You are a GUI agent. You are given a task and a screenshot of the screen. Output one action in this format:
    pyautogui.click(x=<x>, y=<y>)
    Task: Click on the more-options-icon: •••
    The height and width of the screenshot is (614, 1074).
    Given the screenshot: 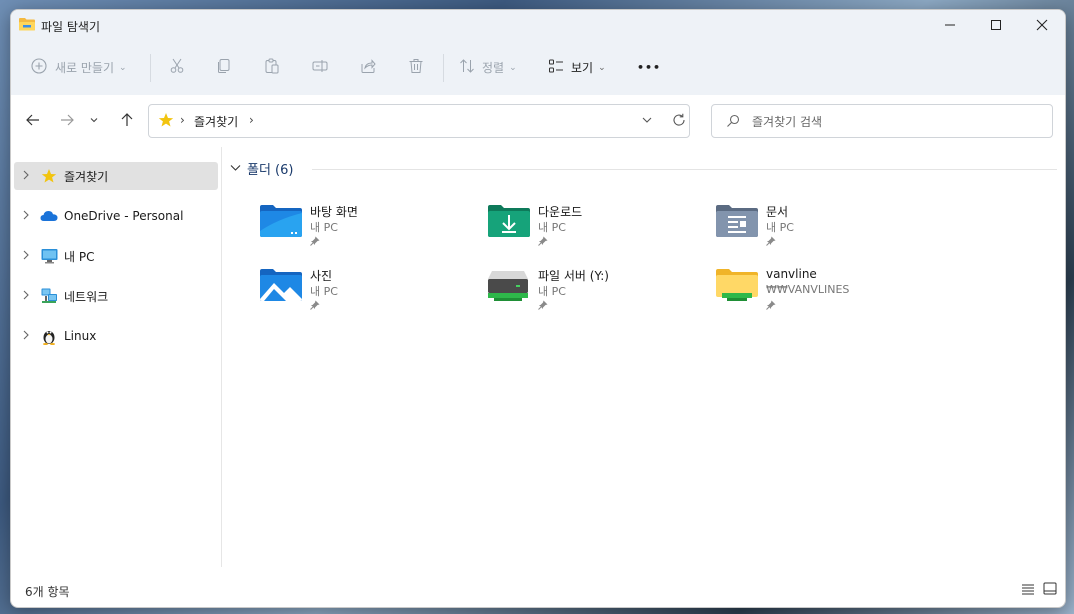 What is the action you would take?
    pyautogui.click(x=649, y=67)
    